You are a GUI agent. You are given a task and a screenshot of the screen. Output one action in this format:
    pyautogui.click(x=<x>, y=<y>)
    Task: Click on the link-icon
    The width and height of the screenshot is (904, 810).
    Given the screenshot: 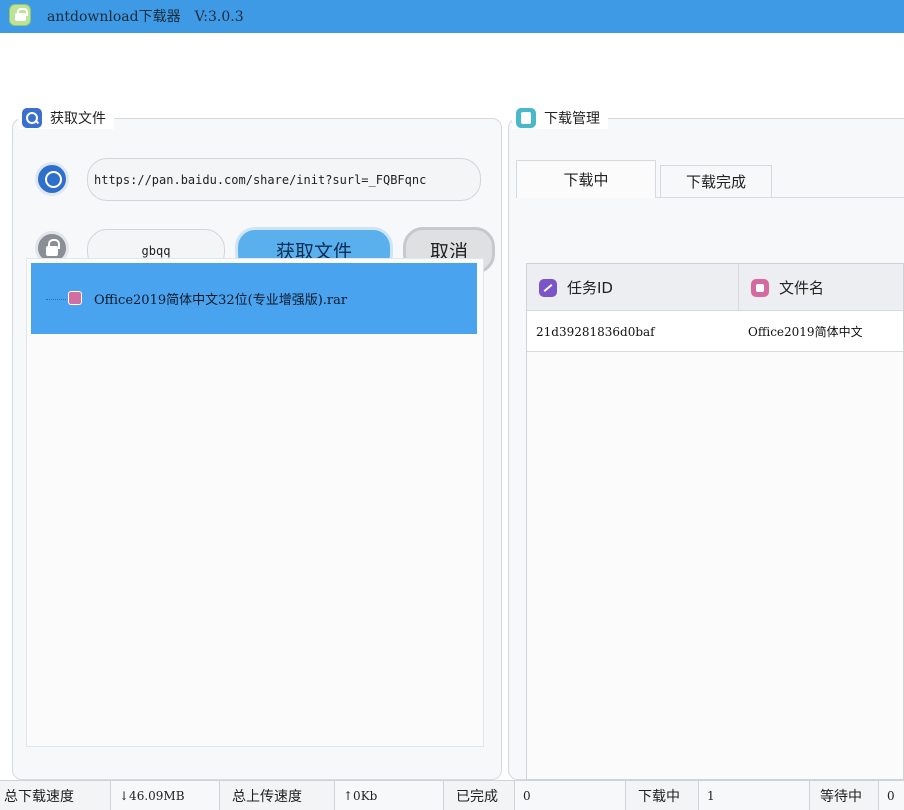 What is the action you would take?
    pyautogui.click(x=52, y=179)
    